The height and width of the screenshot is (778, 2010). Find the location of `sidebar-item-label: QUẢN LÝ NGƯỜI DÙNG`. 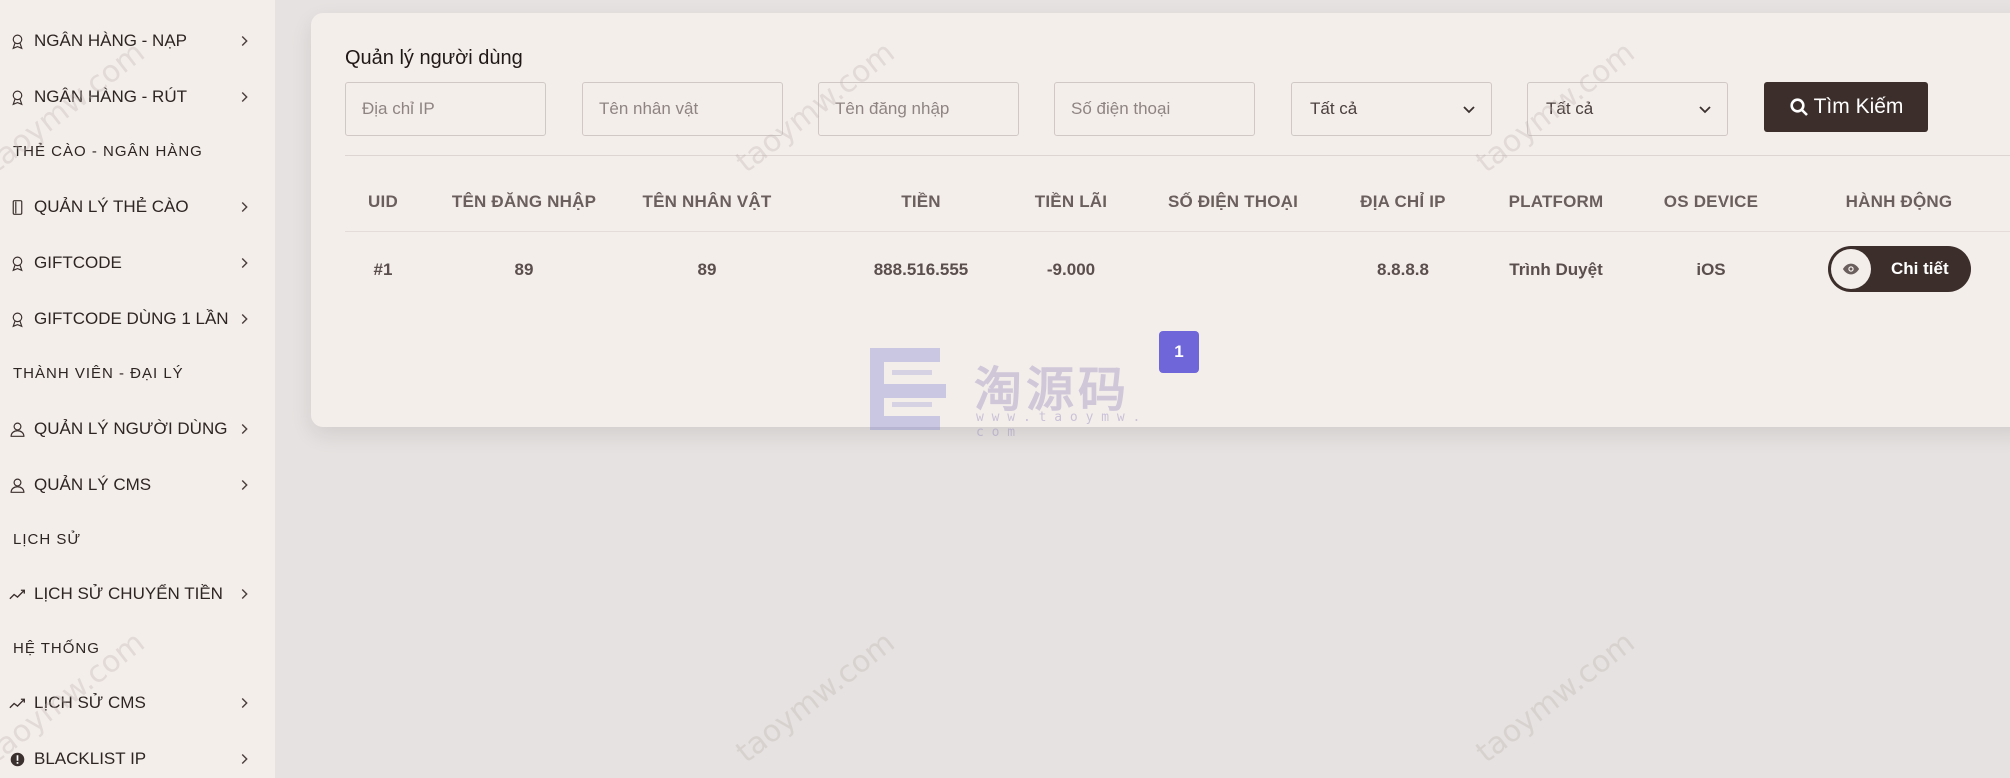

sidebar-item-label: QUẢN LÝ NGƯỜI DÙNG is located at coordinates (131, 428).